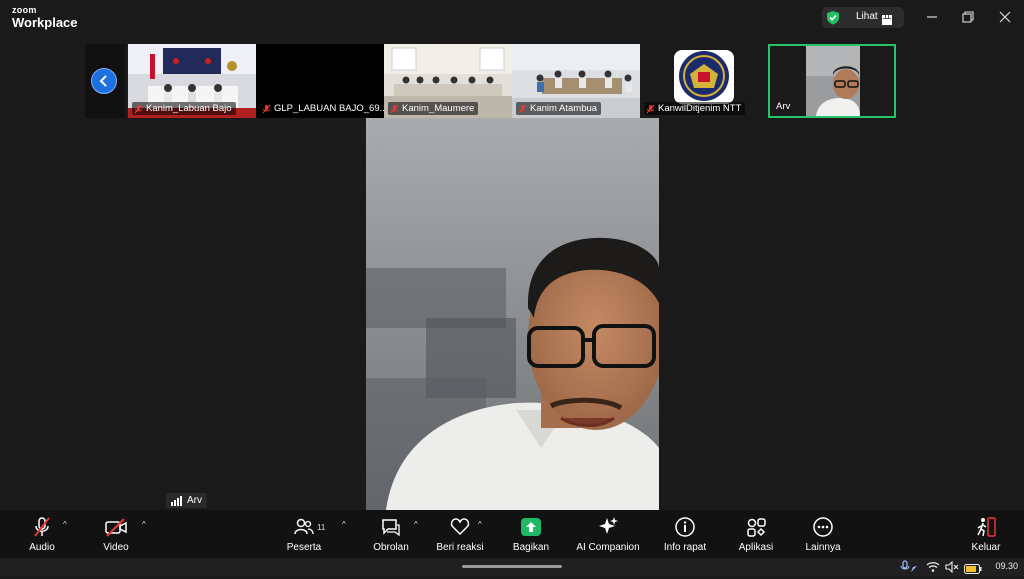 This screenshot has height=579, width=1024. I want to click on more-label: Lainnya, so click(823, 547).